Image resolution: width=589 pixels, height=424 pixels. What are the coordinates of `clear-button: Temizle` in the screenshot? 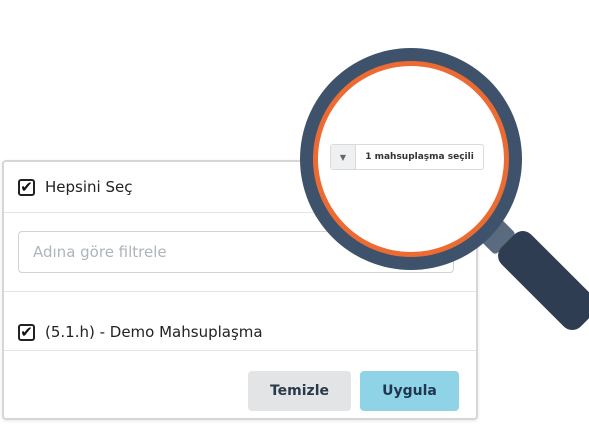 It's located at (299, 391).